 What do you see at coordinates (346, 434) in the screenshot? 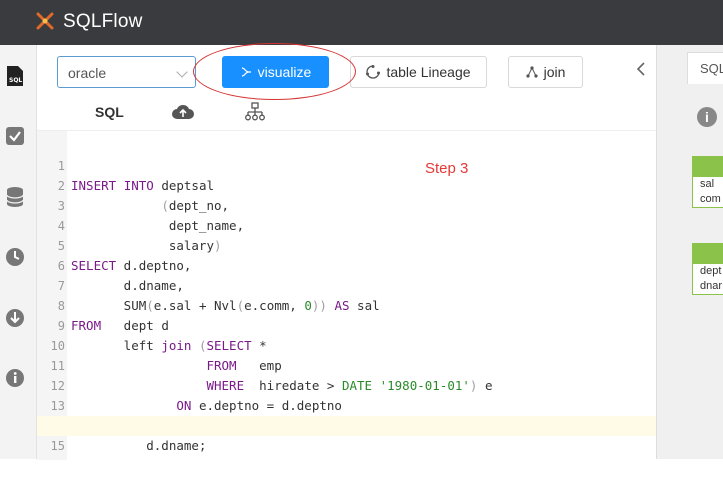
I see `code-line-active: 15` at bounding box center [346, 434].